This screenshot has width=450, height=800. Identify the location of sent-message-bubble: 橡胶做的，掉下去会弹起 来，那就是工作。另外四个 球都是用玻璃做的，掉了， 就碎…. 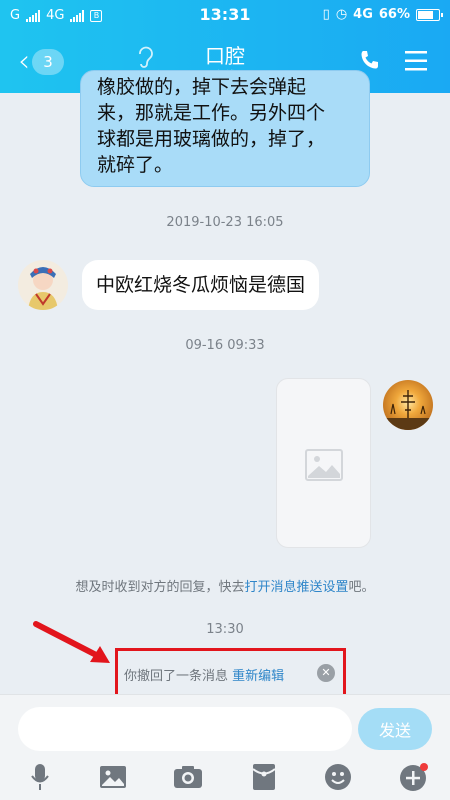
(225, 128).